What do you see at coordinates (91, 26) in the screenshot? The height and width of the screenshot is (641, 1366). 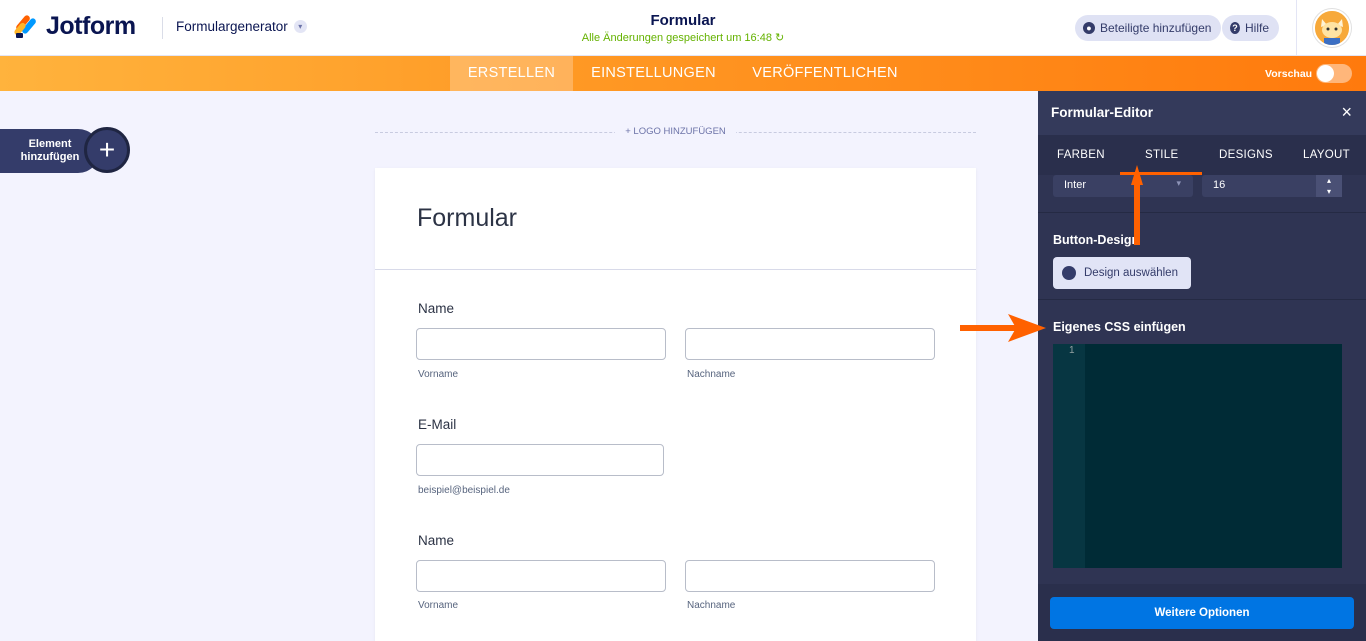 I see `brand-name: Jotform` at bounding box center [91, 26].